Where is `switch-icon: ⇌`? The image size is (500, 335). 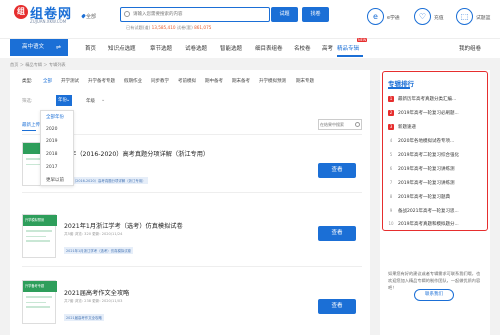 switch-icon: ⇌ is located at coordinates (58, 47).